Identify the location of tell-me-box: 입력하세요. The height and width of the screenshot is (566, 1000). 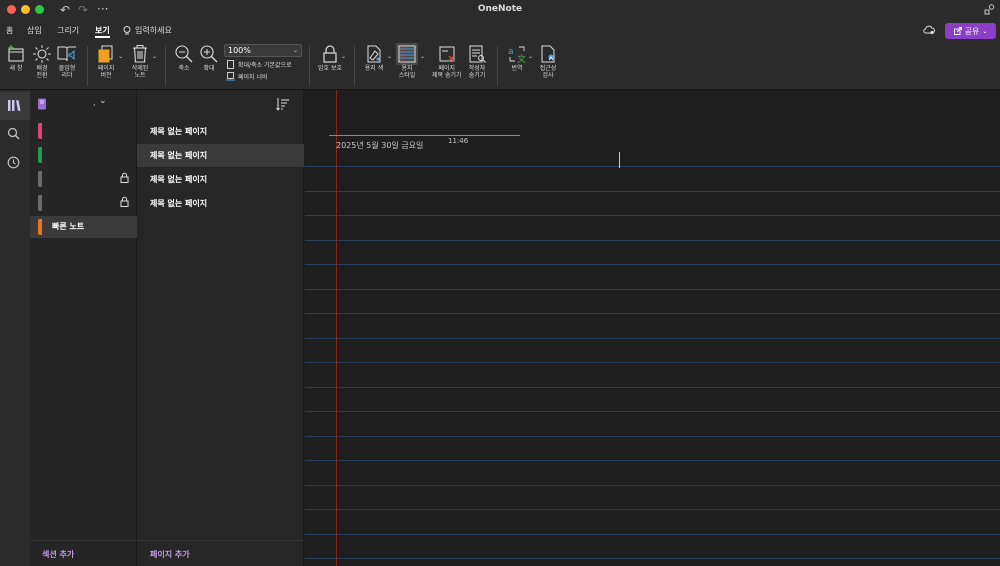
(147, 30).